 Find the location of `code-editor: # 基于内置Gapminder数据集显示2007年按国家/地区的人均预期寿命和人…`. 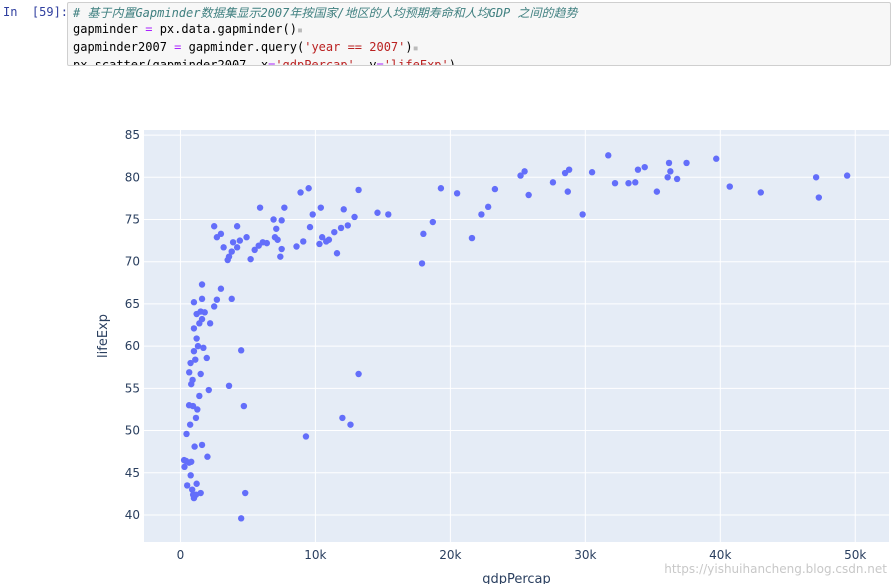

code-editor: # 基于内置Gapminder数据集显示2007年按国家/地区的人均预期寿命和人… is located at coordinates (479, 34).